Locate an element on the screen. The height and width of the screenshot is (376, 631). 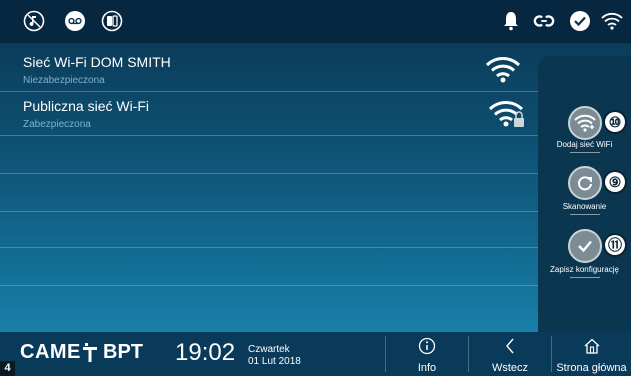
scan-button: ⑨ Skanowanie is located at coordinates (584, 191).